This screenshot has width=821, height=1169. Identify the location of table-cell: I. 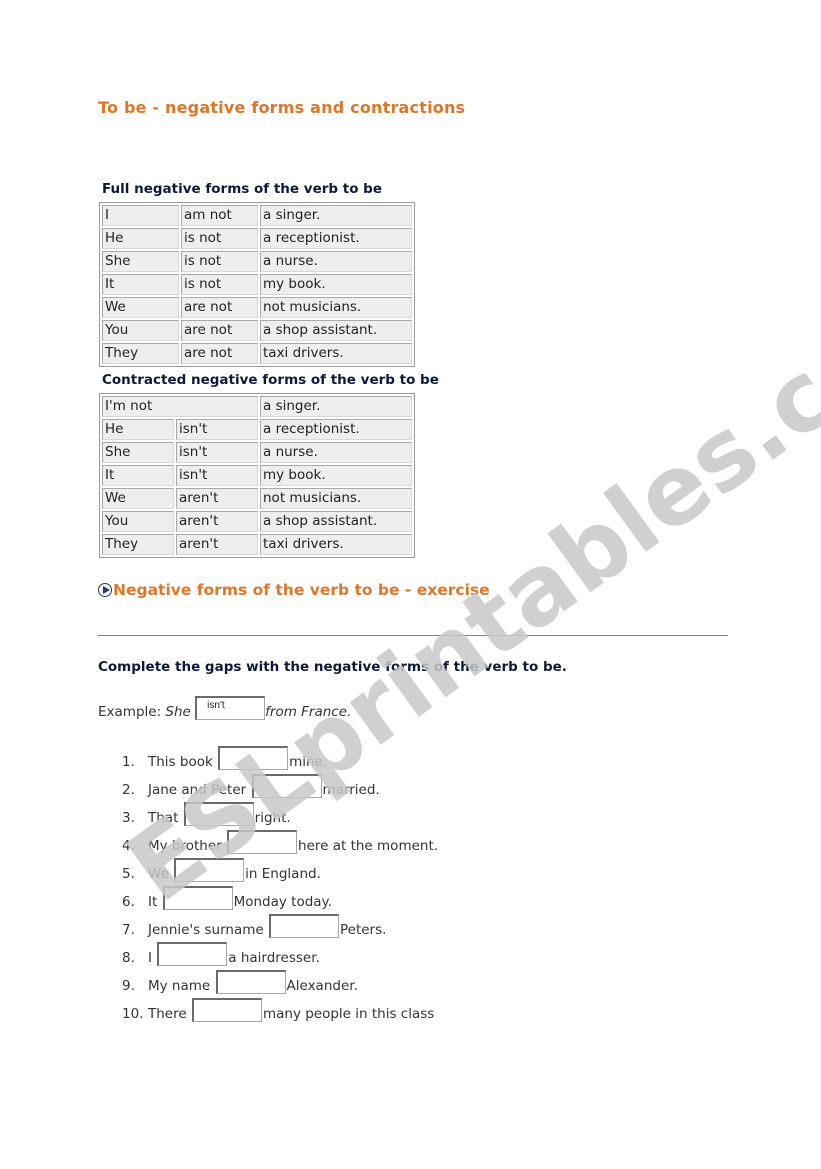
(140, 215).